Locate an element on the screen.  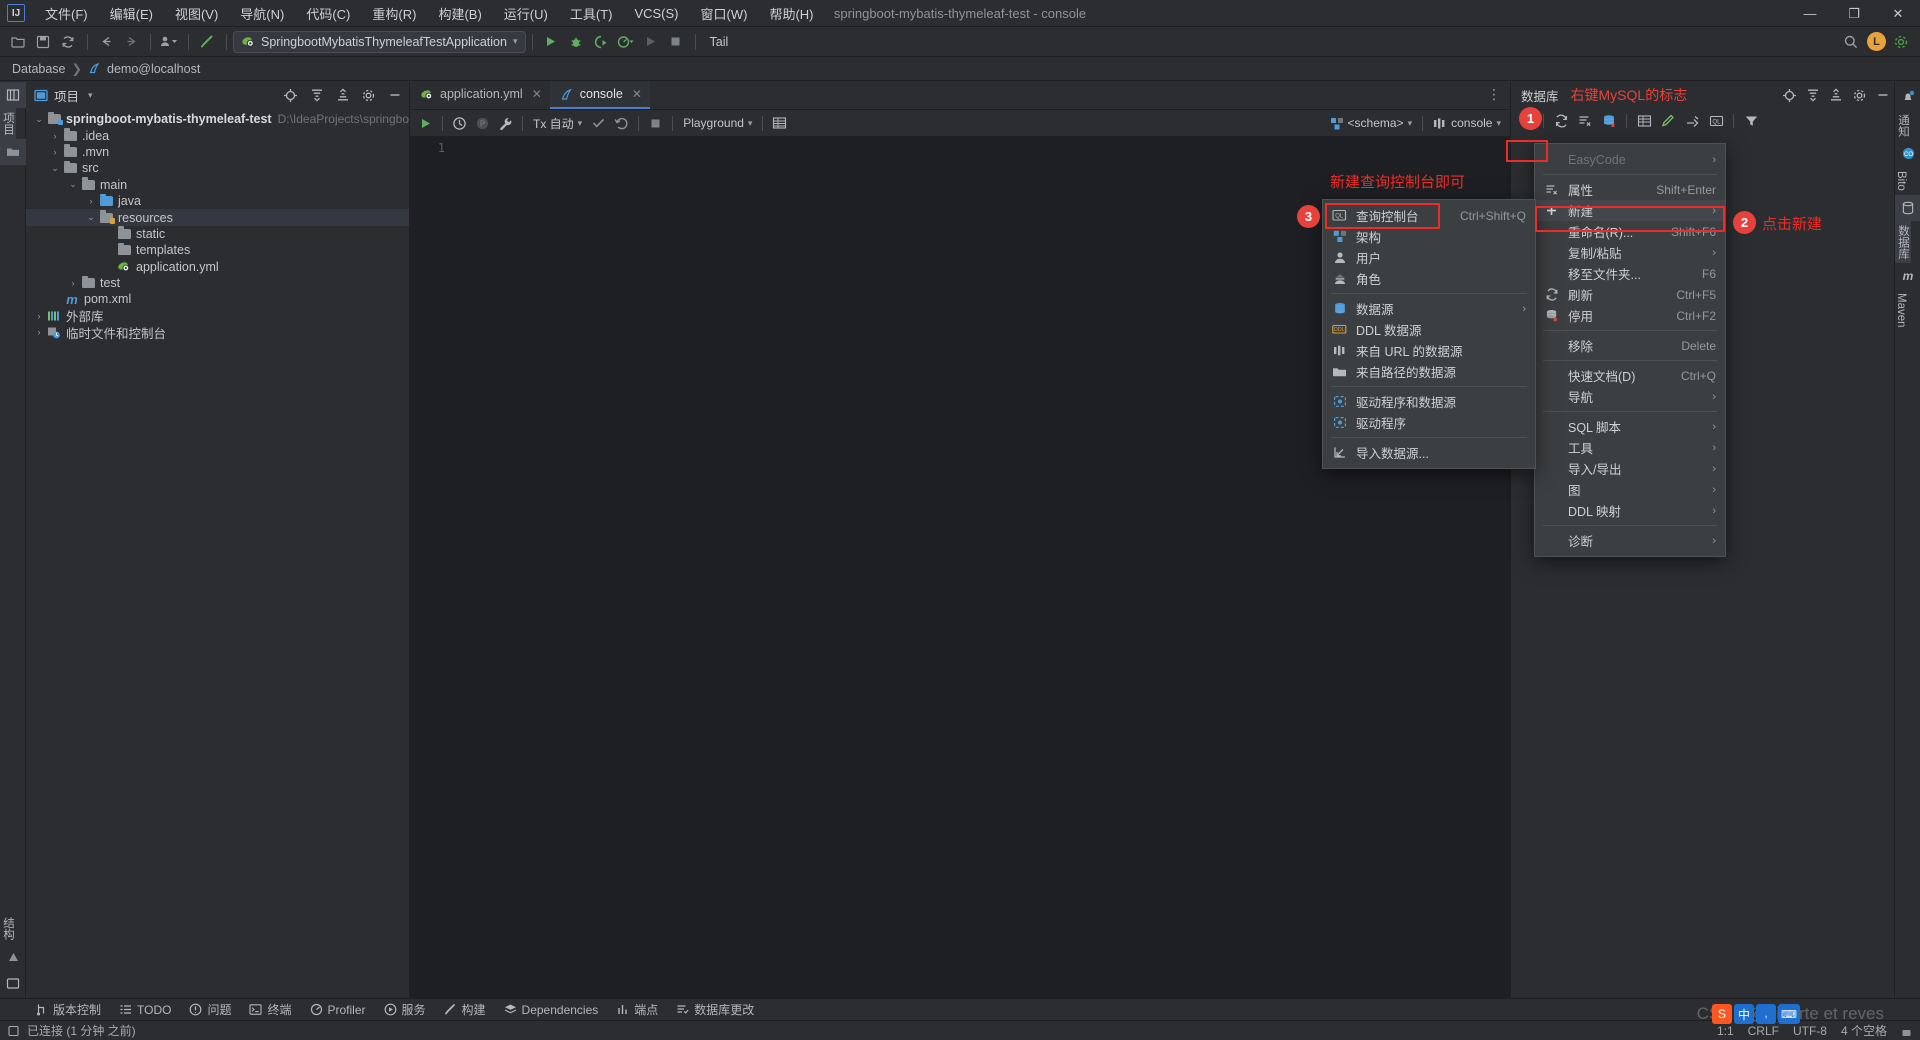
menu-item-copy-paste: 复制/粘贴 › is located at coordinates (1630, 252).